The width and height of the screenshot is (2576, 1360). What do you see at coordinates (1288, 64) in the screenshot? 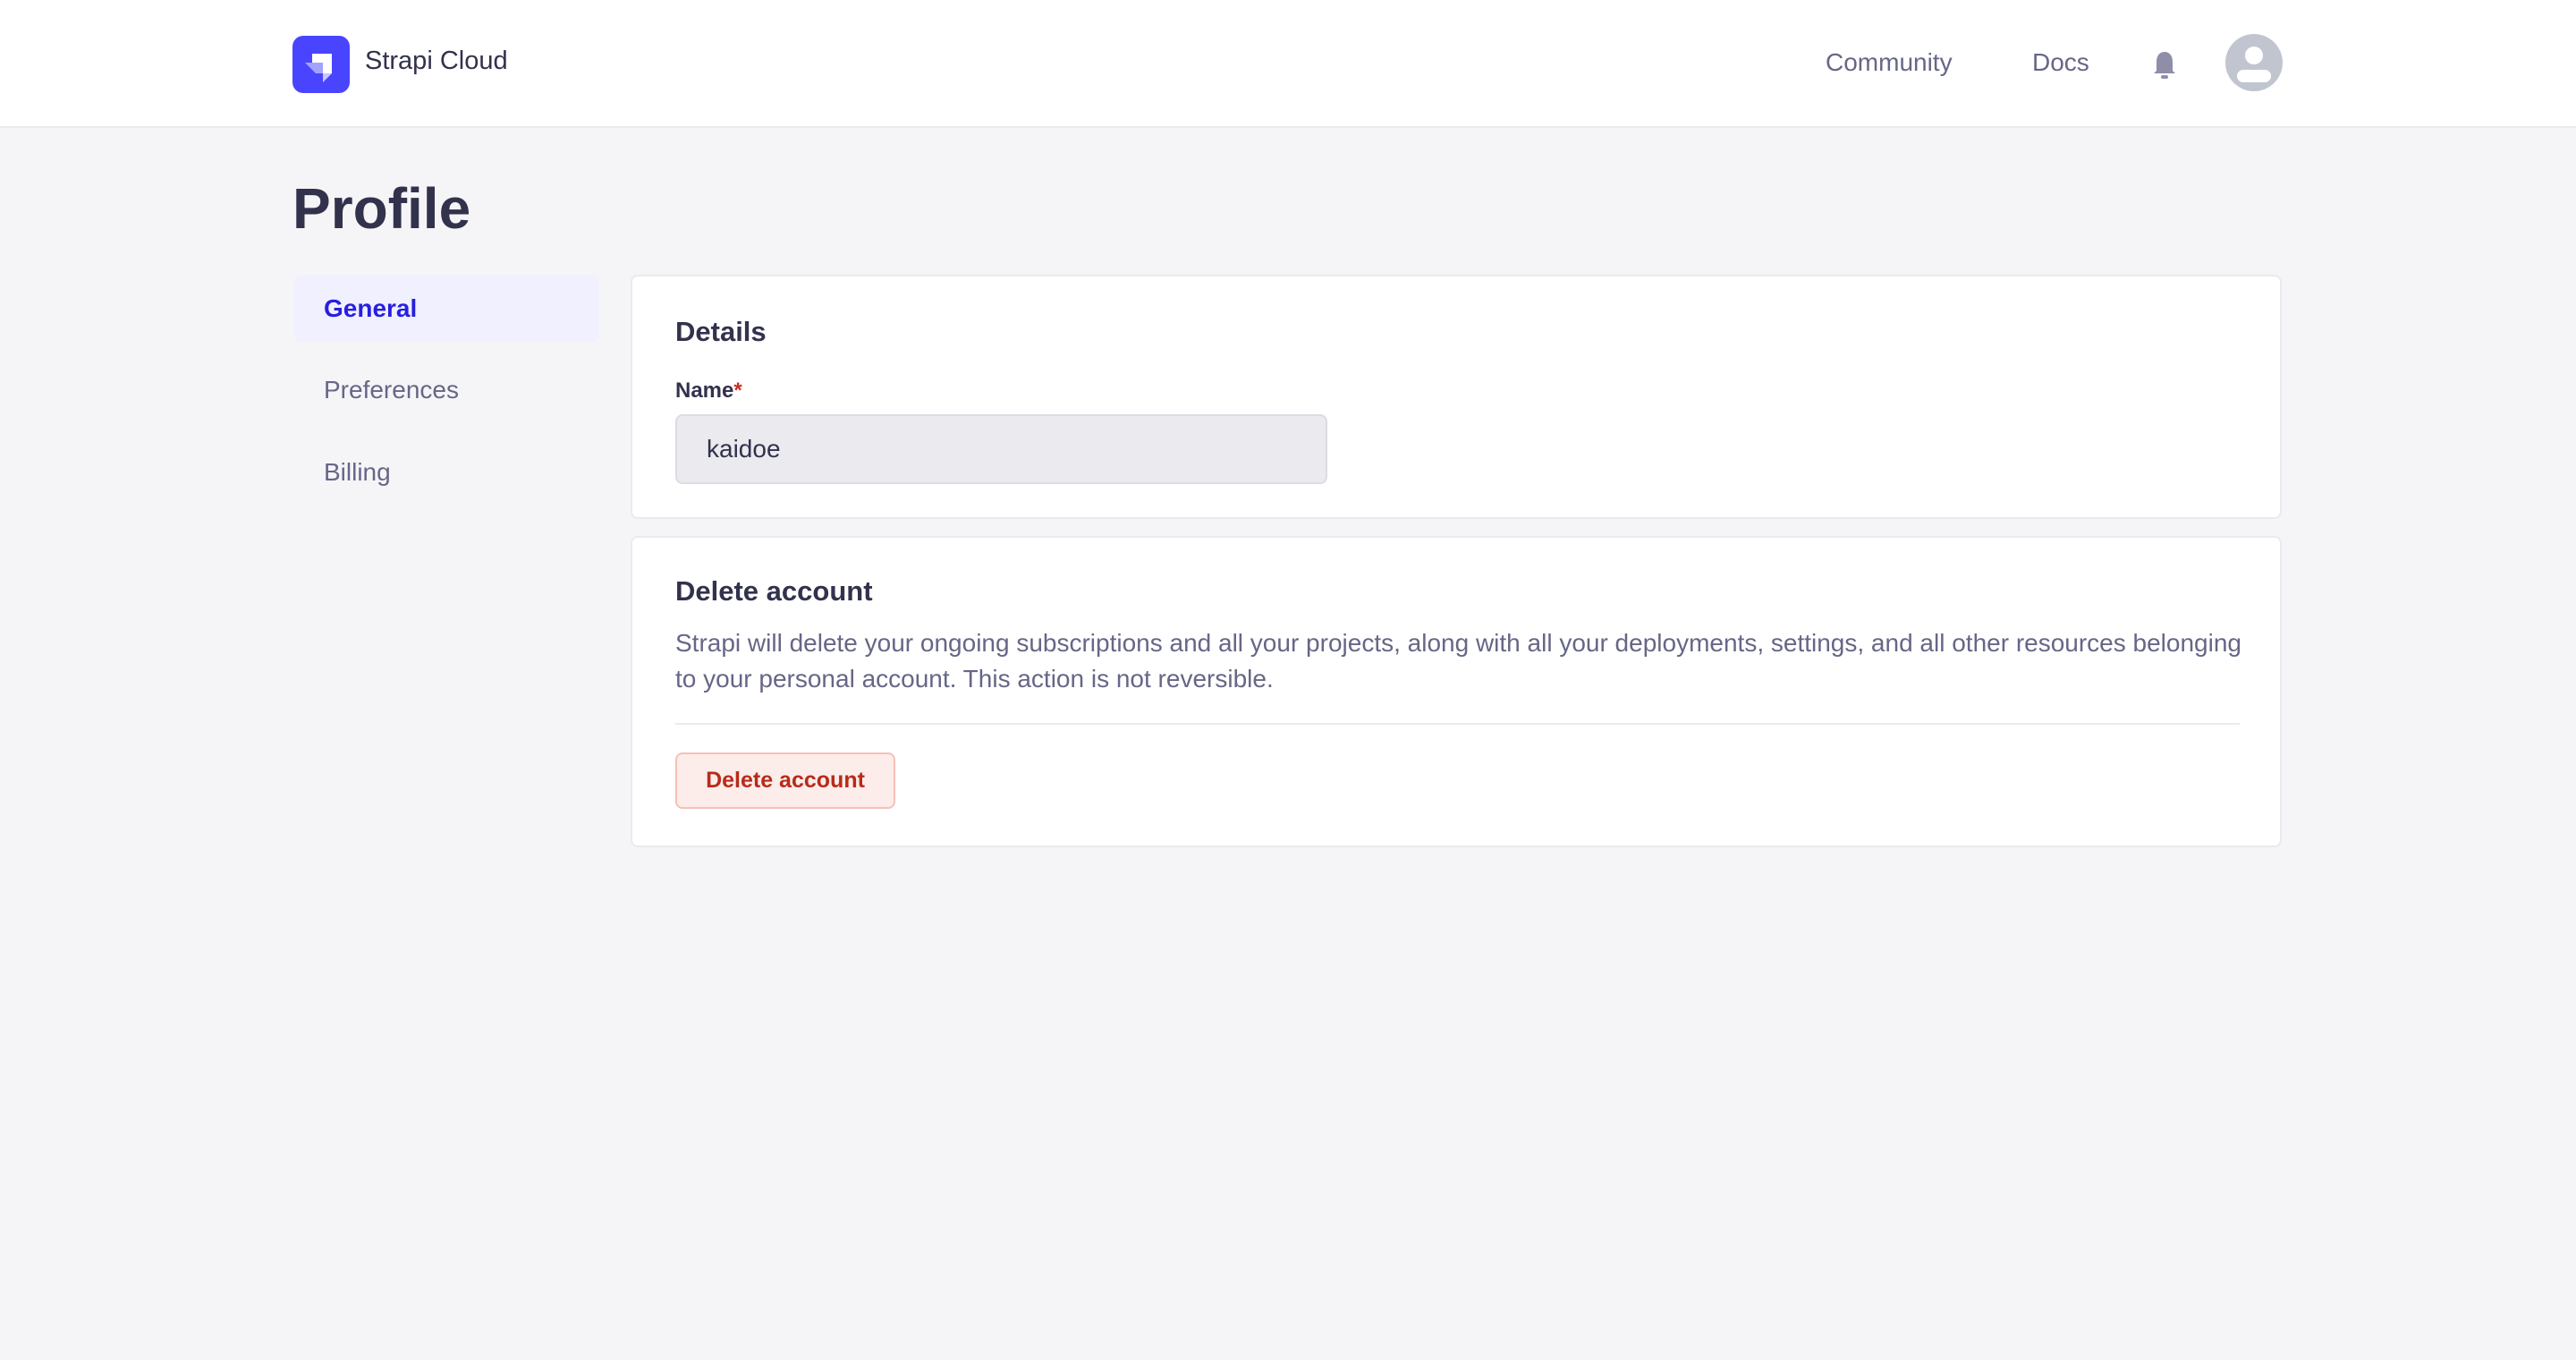
I see `top-header: Strapi Cloud Community Docs` at bounding box center [1288, 64].